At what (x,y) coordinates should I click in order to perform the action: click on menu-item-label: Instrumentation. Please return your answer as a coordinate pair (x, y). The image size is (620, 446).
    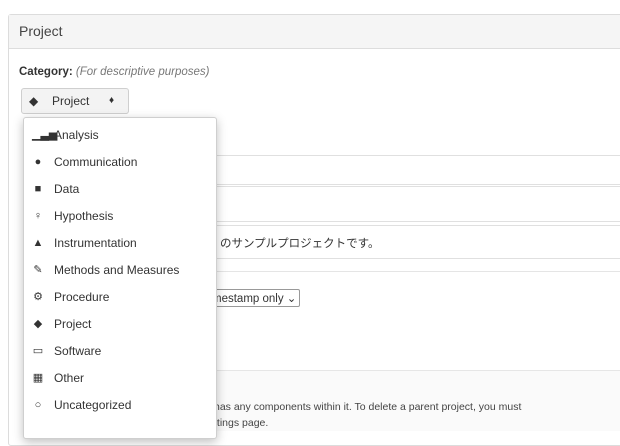
    Looking at the image, I should click on (95, 243).